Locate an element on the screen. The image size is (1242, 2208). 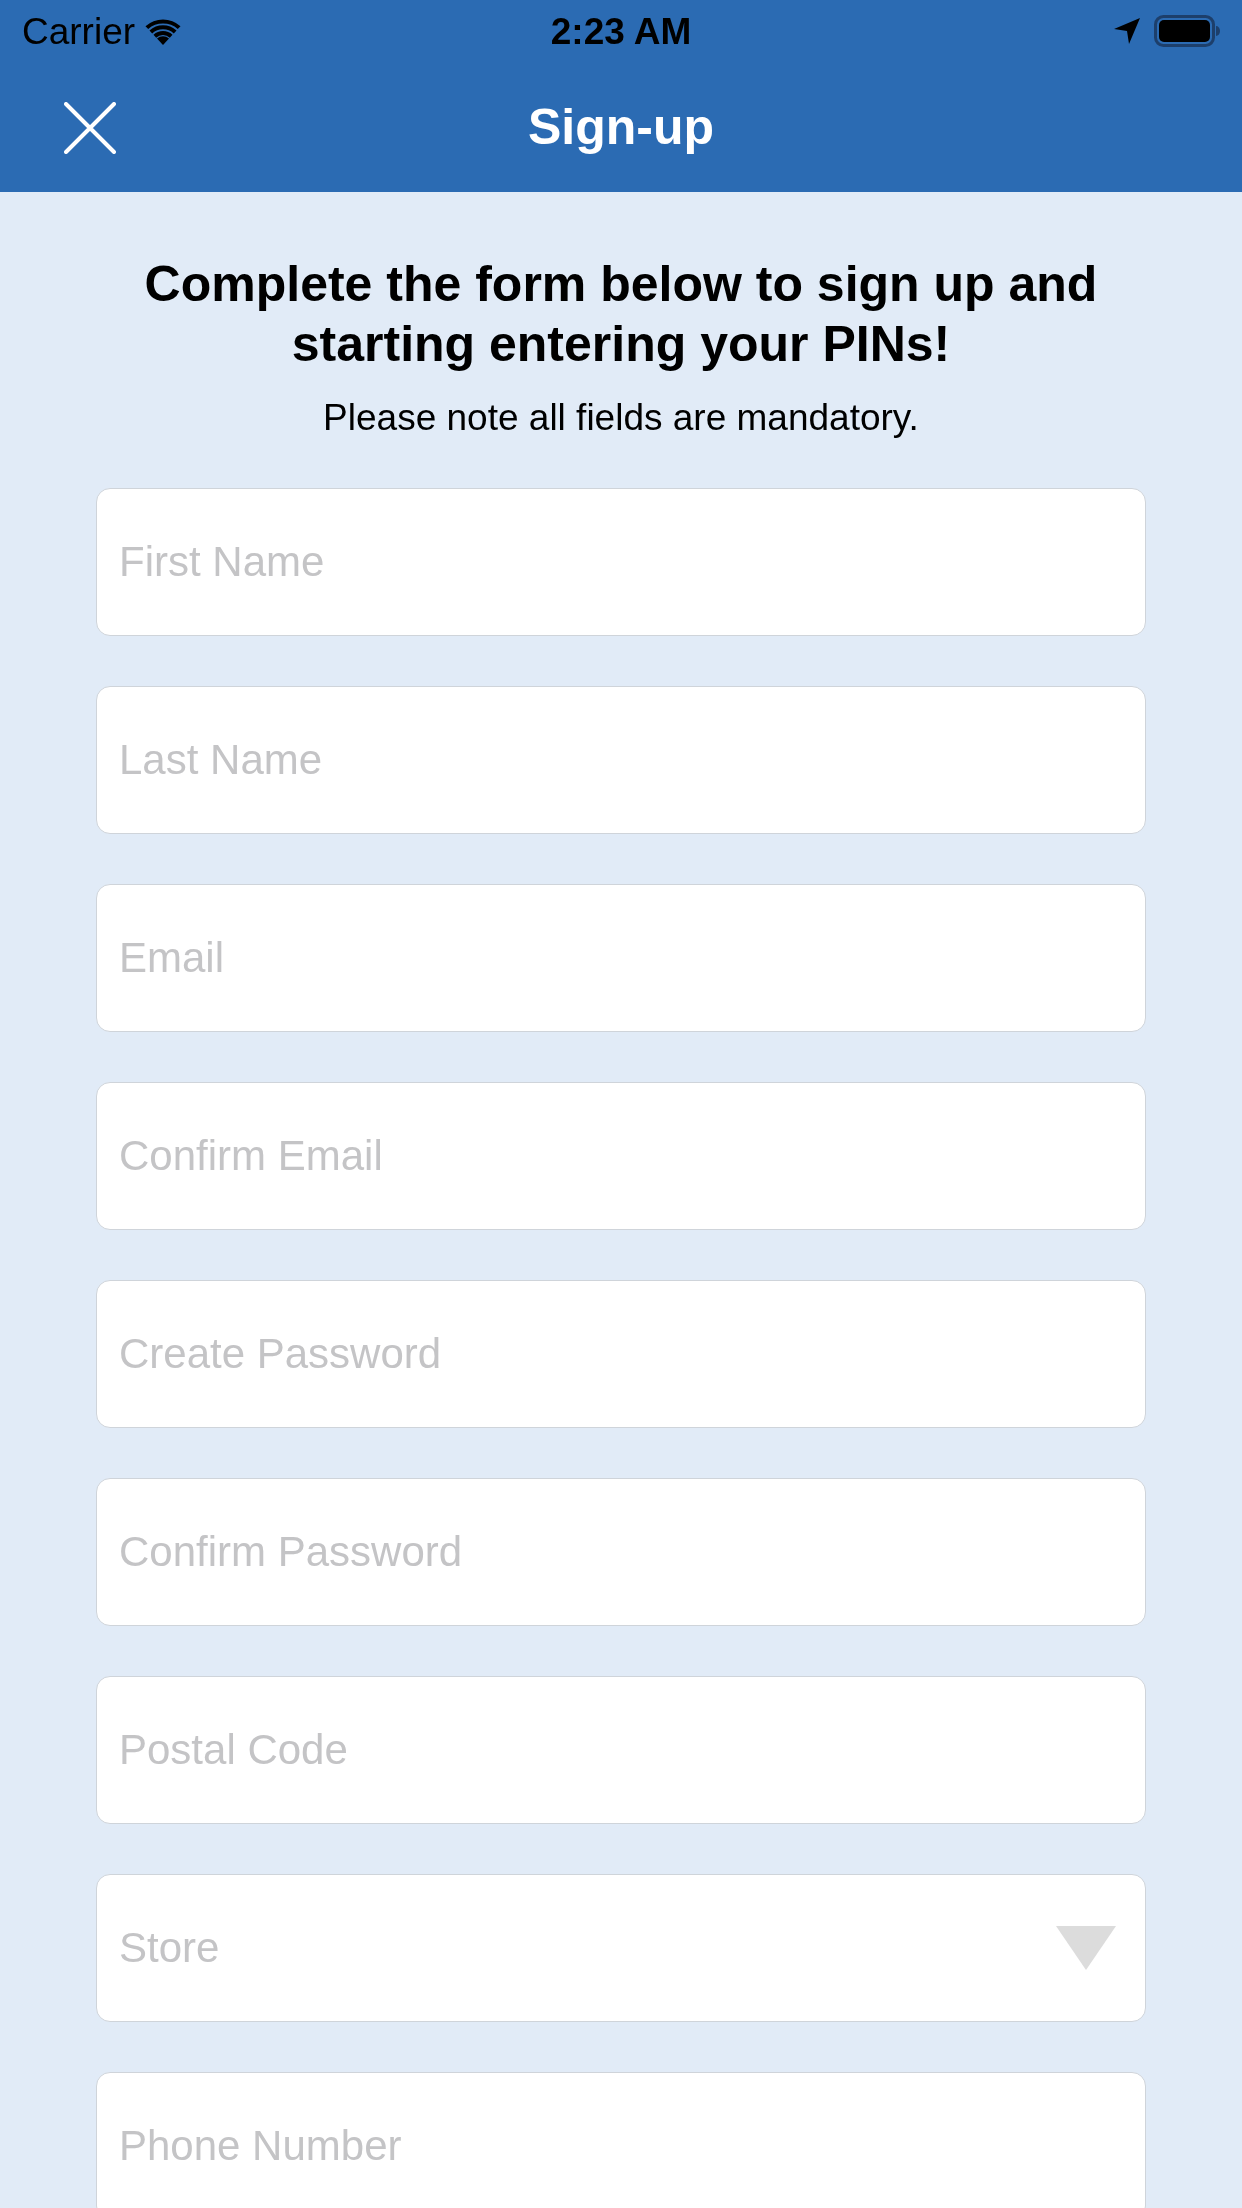
mandatory-note: Please note all fields are mandatory. is located at coordinates (621, 418).